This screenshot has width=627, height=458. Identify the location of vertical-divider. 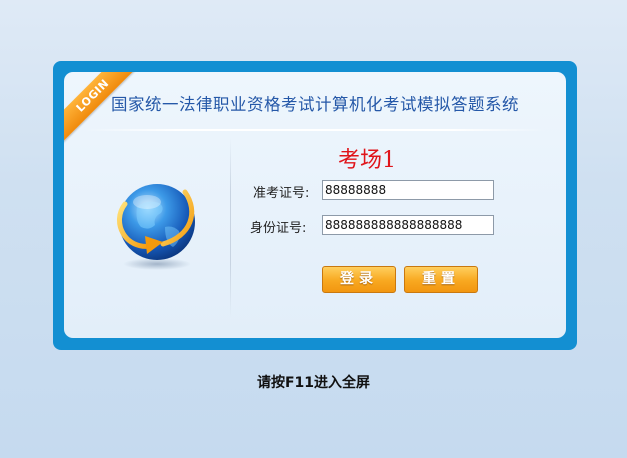
(230, 228).